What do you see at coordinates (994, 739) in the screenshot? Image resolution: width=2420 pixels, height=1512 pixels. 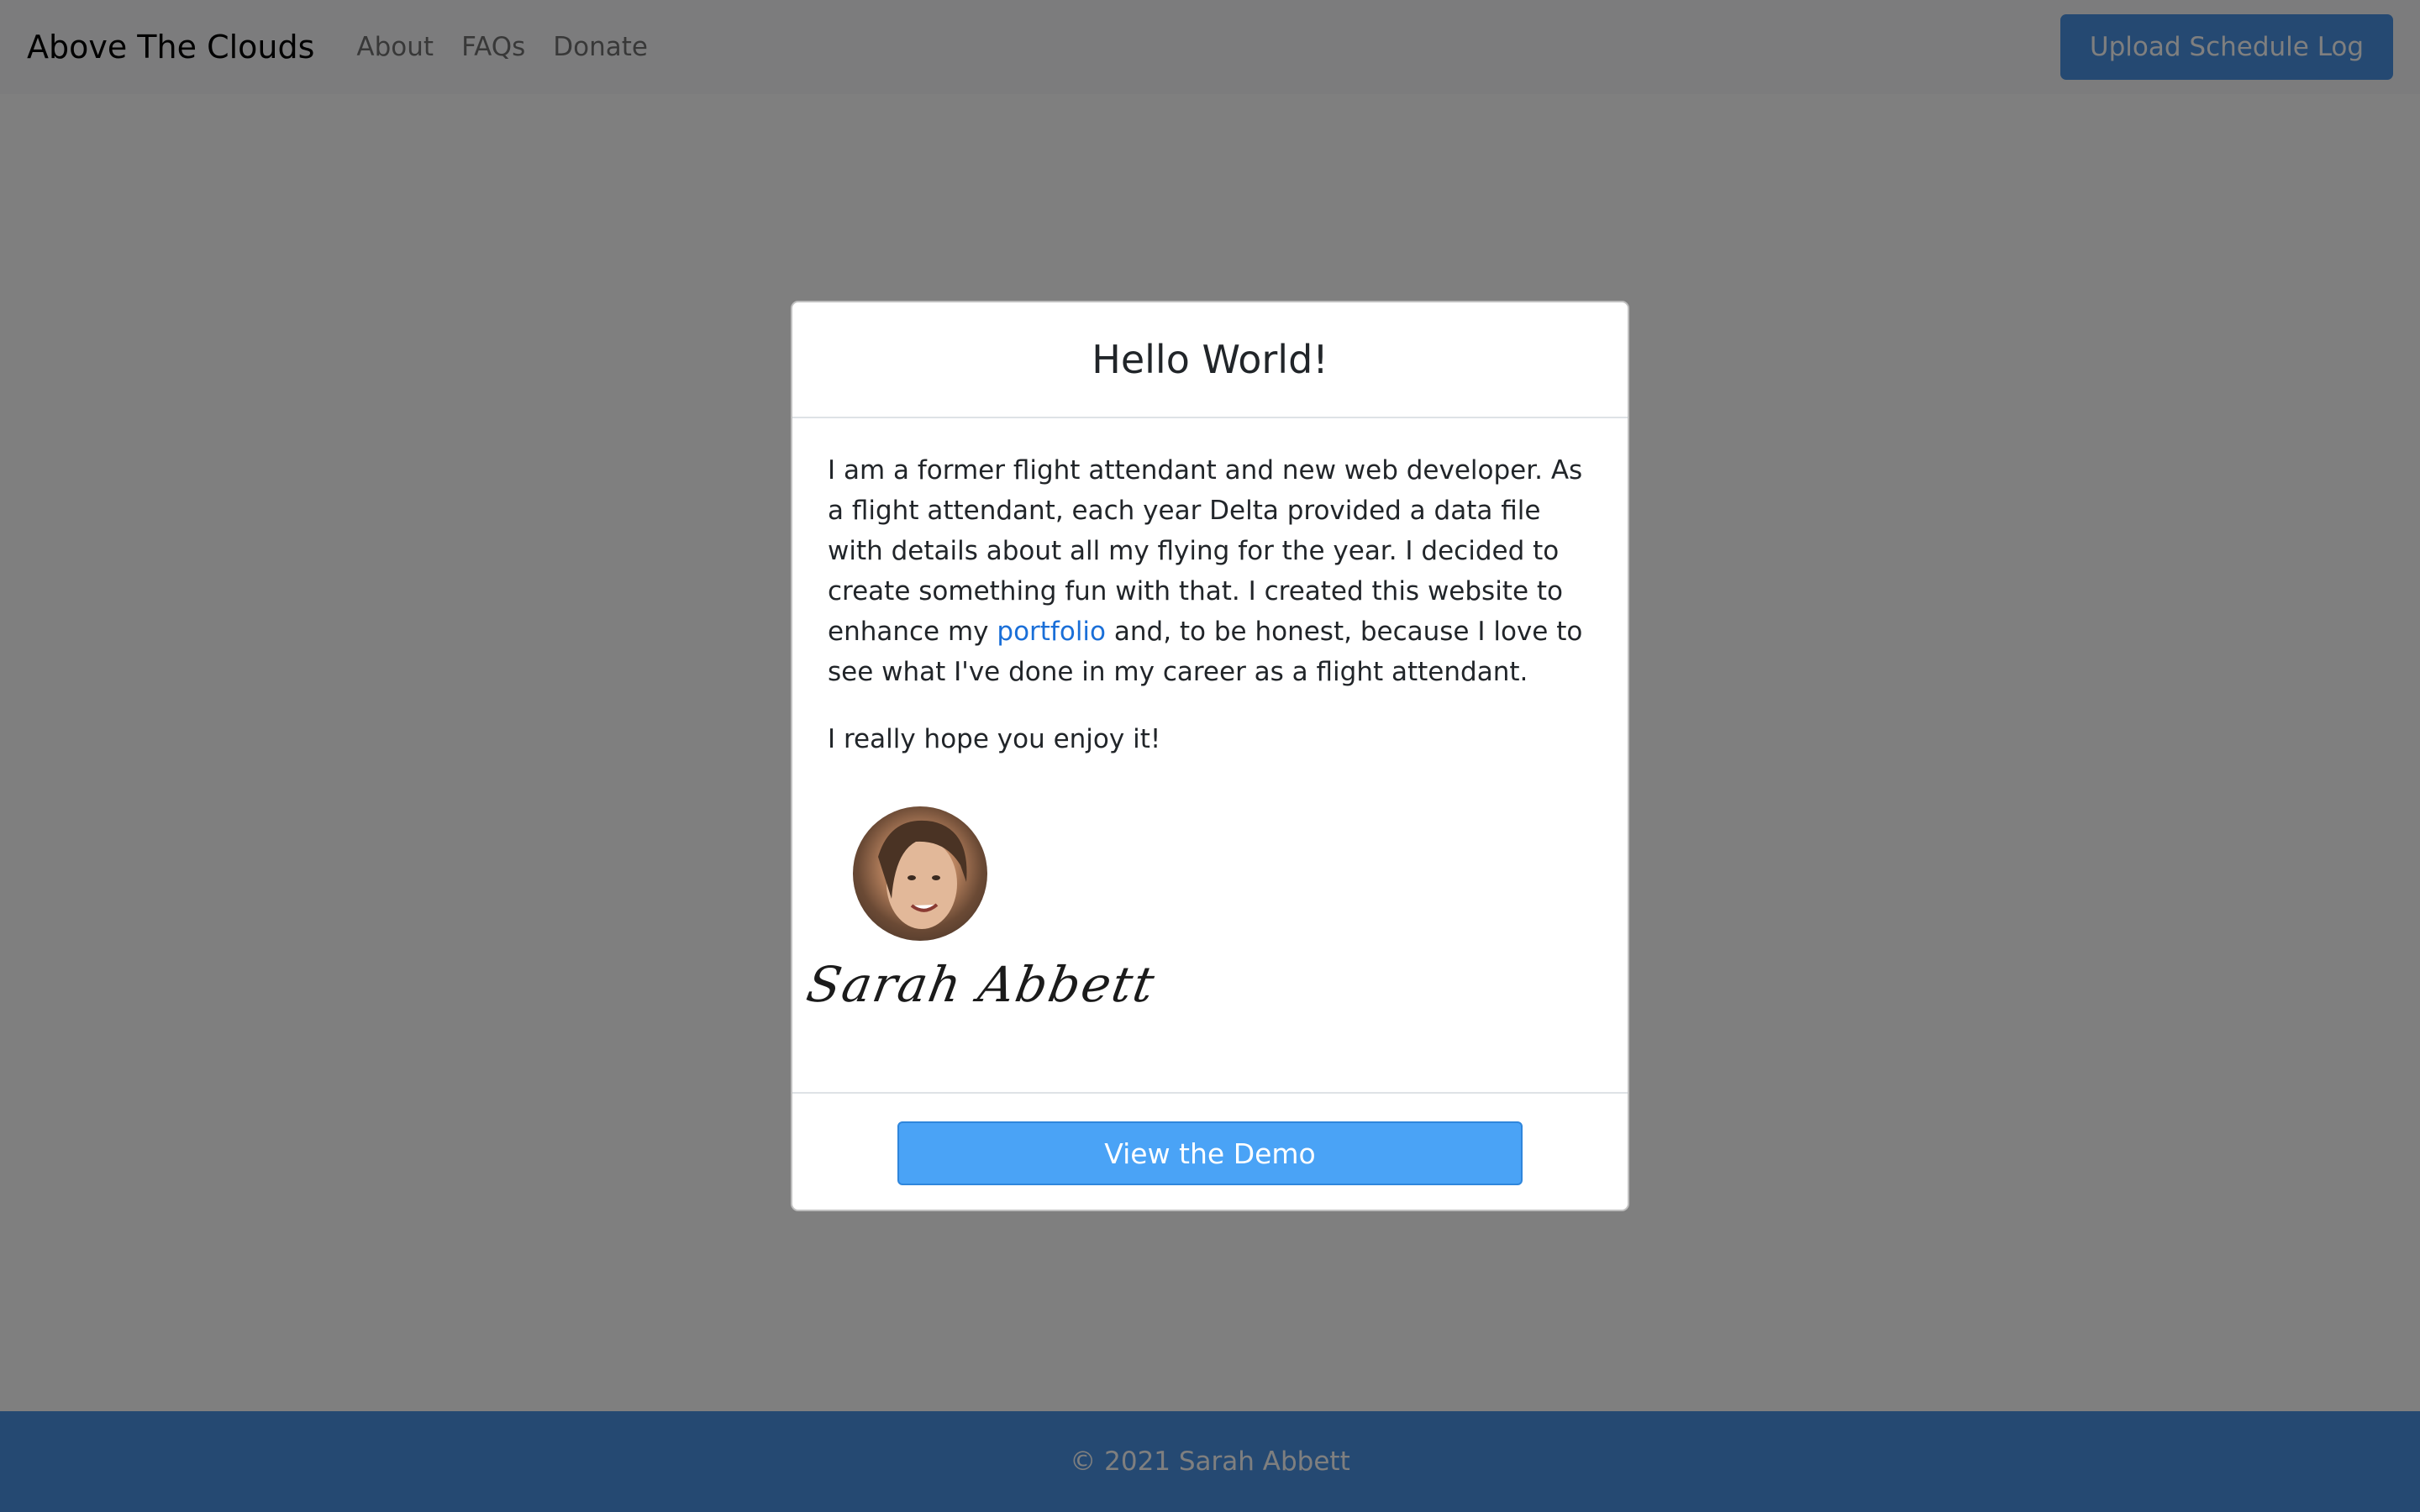 I see `closing-paragraph: I really hope you enjoy it!` at bounding box center [994, 739].